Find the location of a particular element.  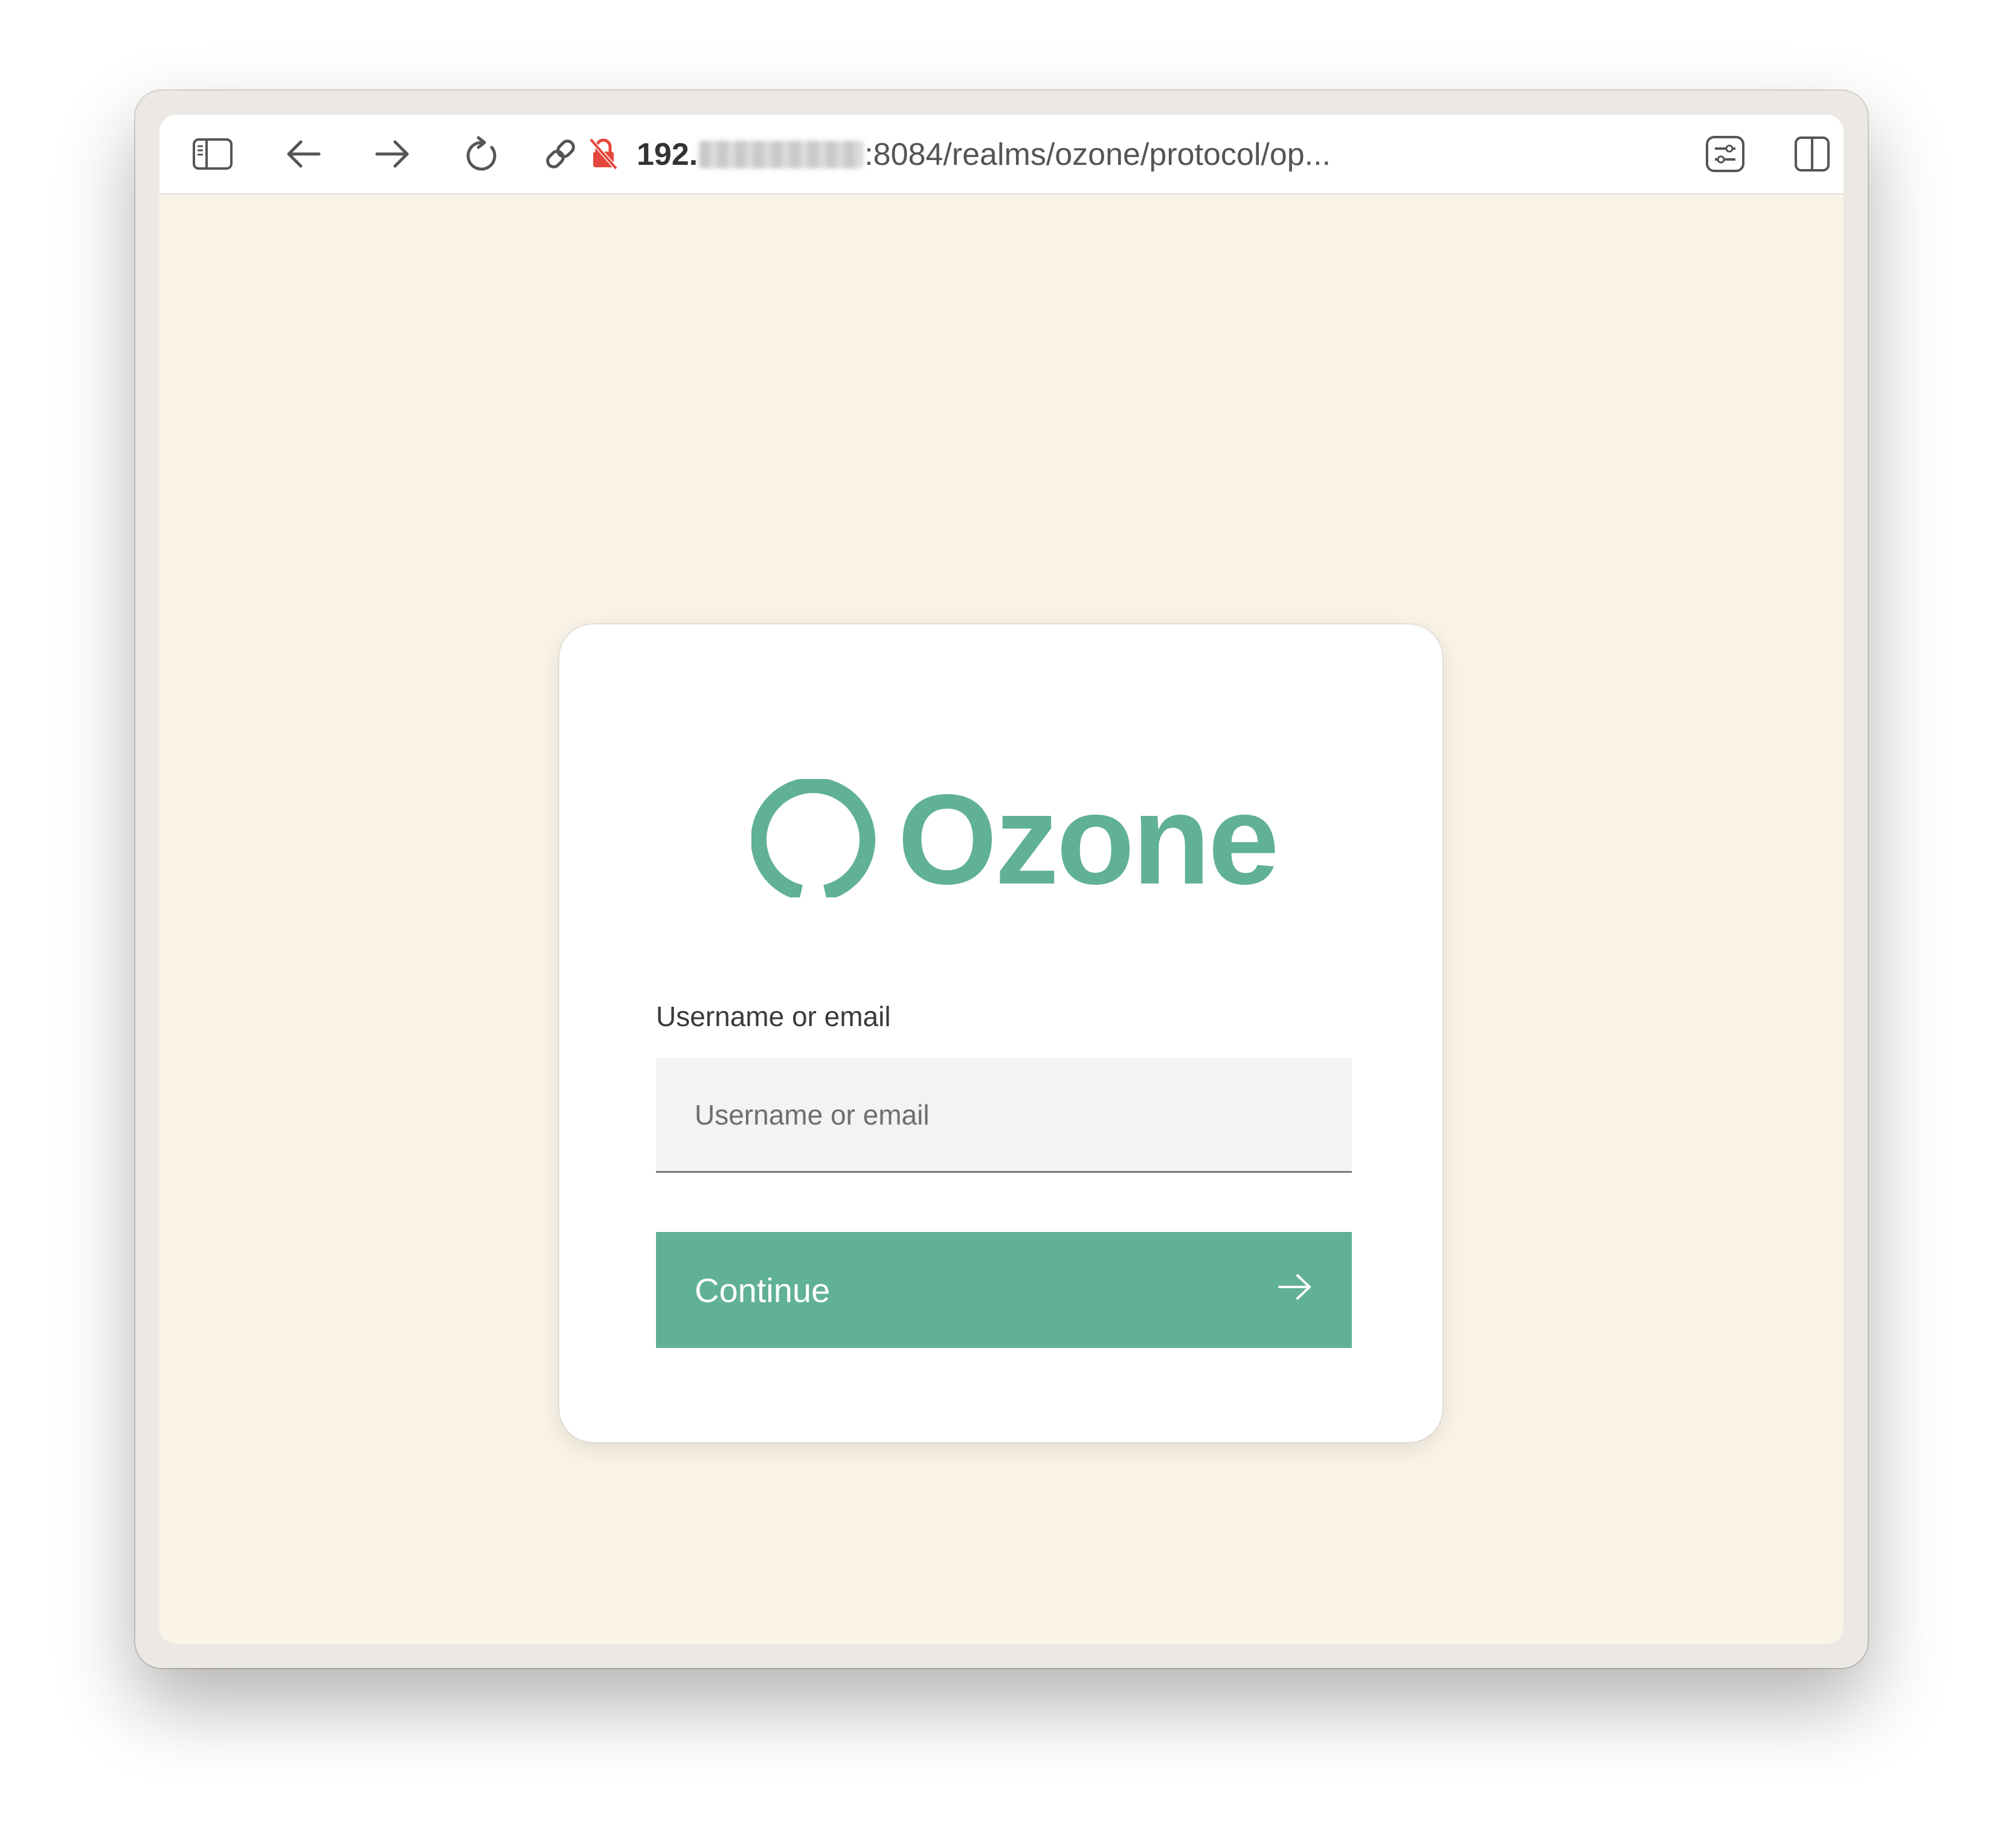

connection-security-button is located at coordinates (603, 154).